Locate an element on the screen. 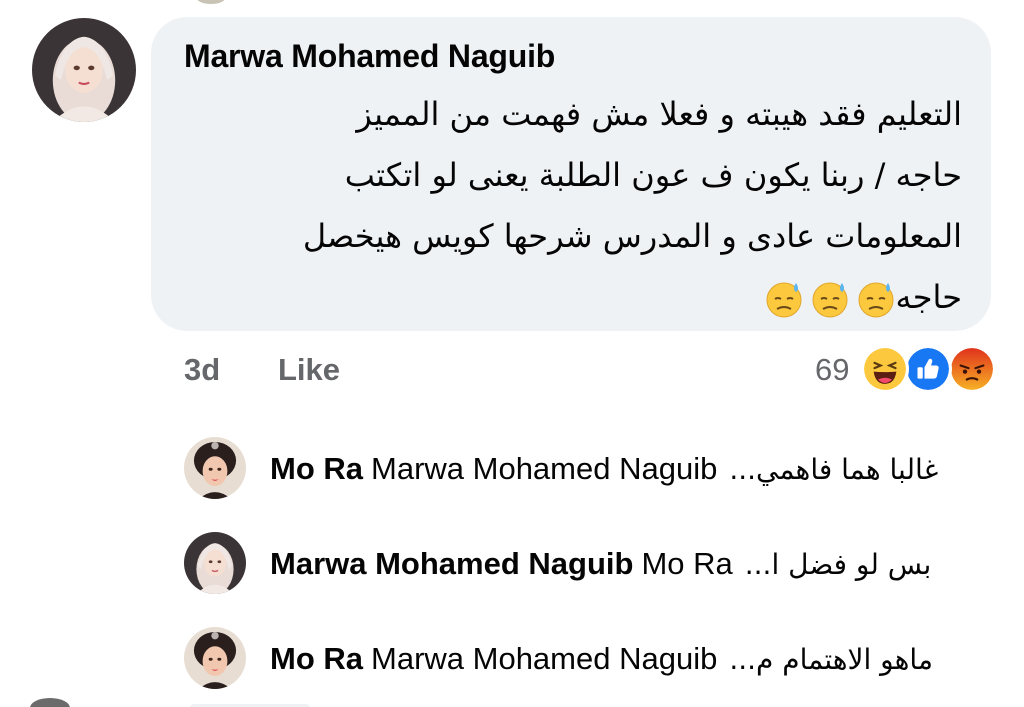 The height and width of the screenshot is (707, 1024). reaction-summary is located at coordinates (928, 369).